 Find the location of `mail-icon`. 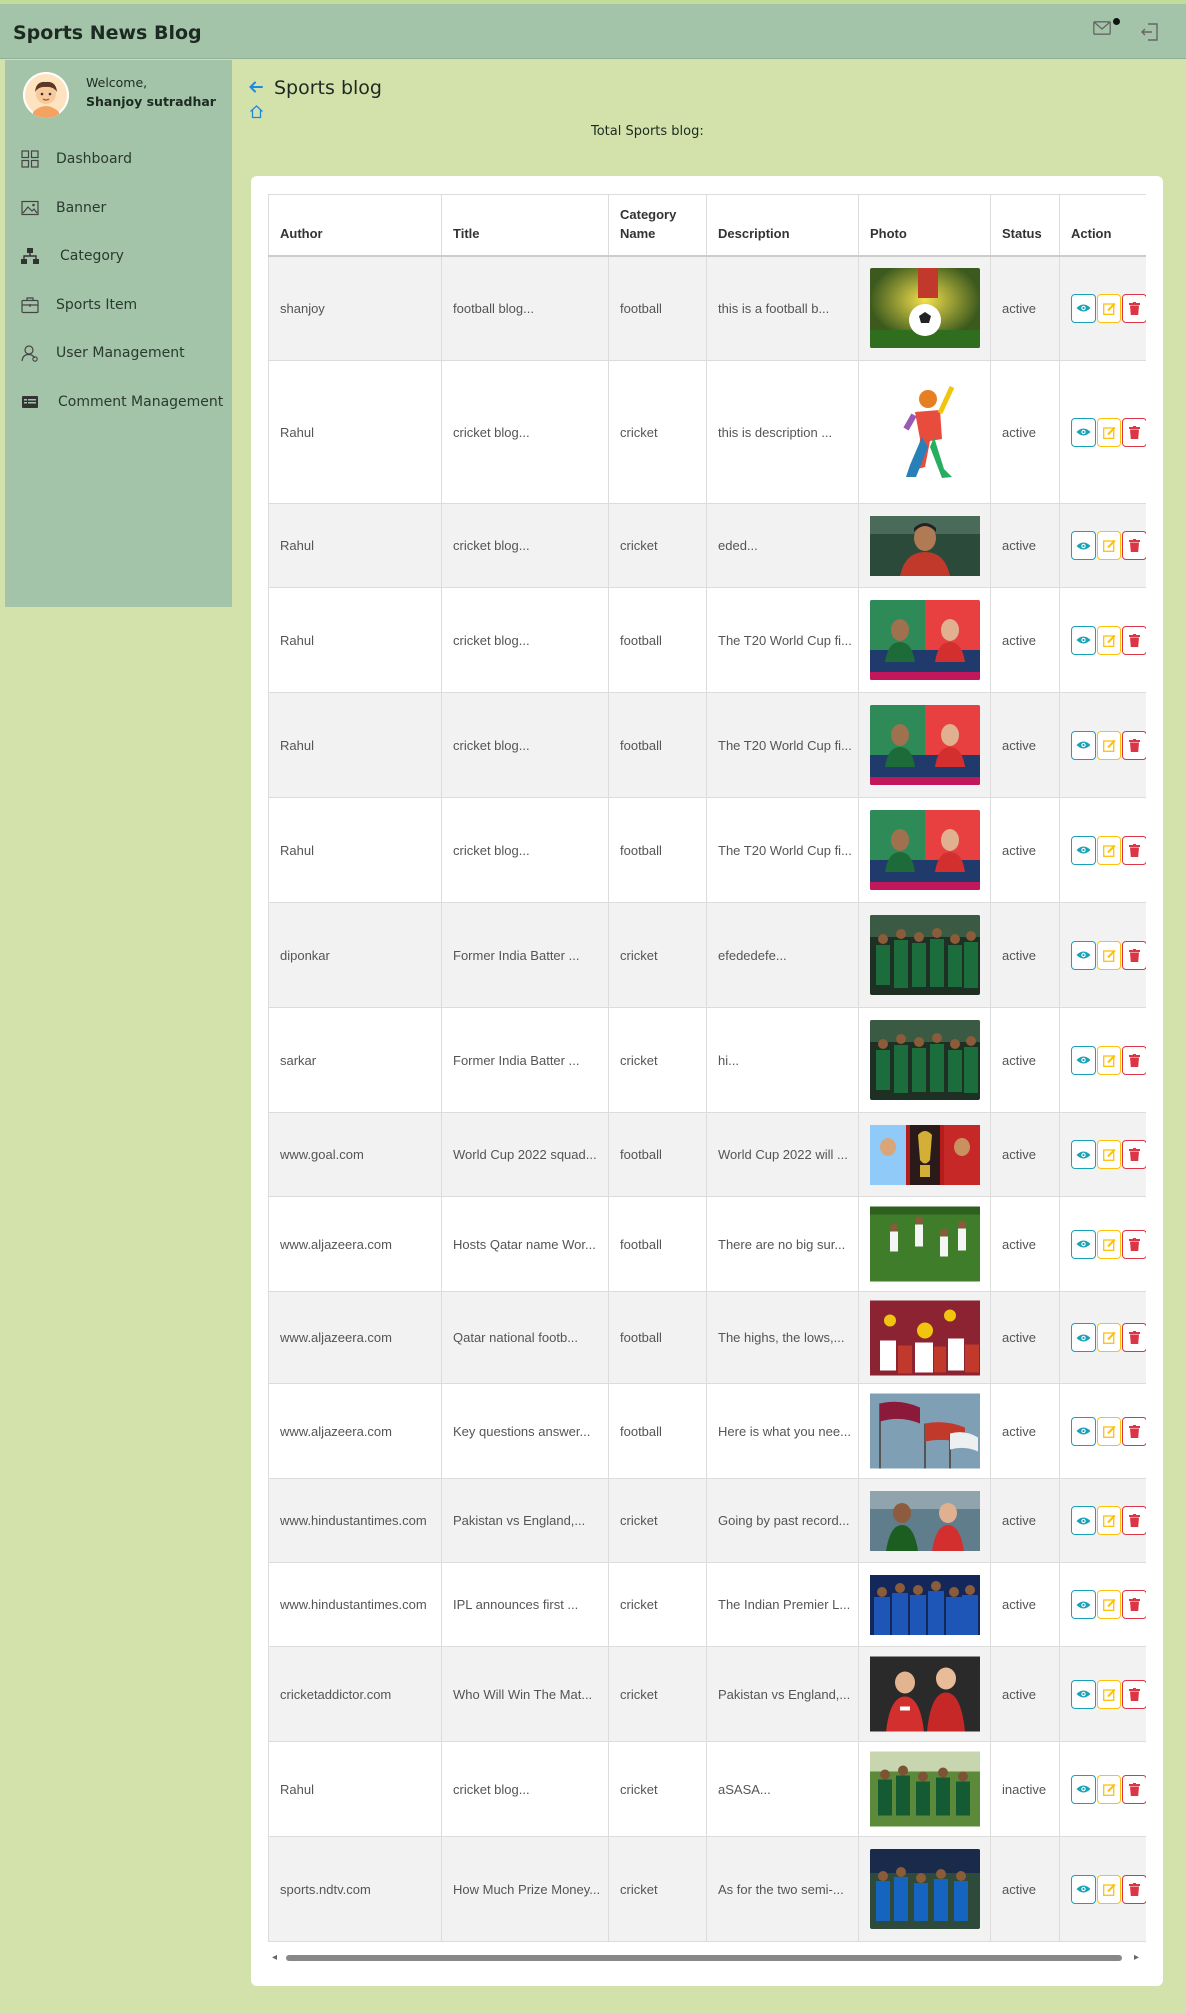

mail-icon is located at coordinates (1102, 28).